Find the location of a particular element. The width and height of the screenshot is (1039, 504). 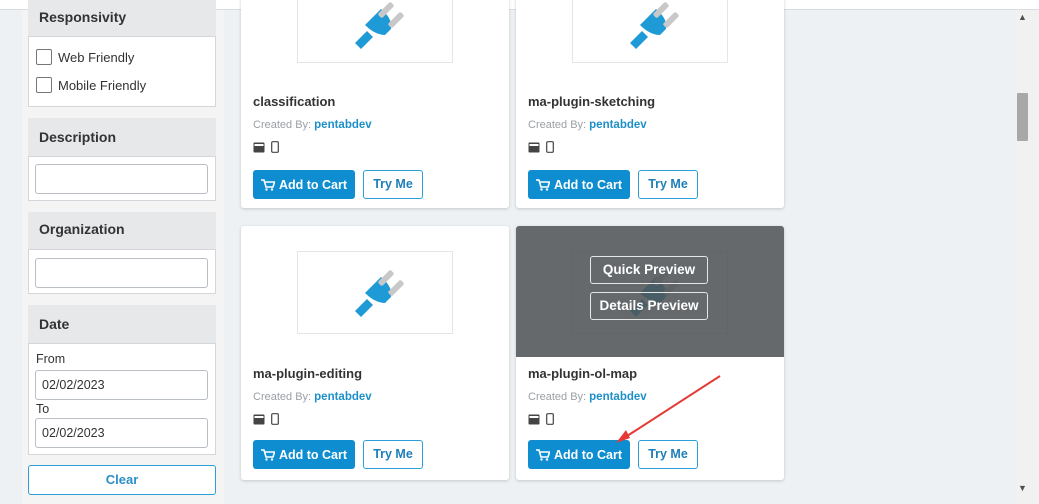

from-date-input: 02/02/2023 is located at coordinates (121, 385).